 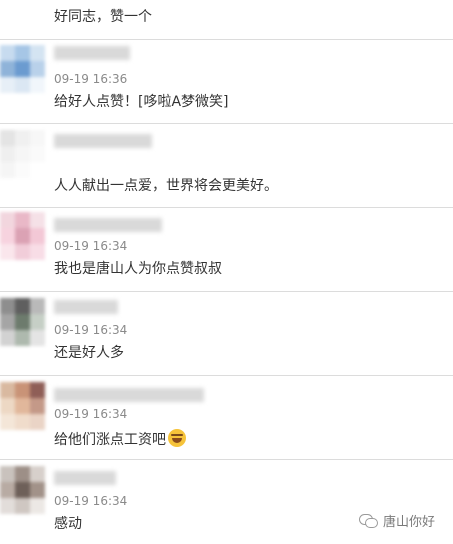 What do you see at coordinates (368, 520) in the screenshot?
I see `wechat-icon` at bounding box center [368, 520].